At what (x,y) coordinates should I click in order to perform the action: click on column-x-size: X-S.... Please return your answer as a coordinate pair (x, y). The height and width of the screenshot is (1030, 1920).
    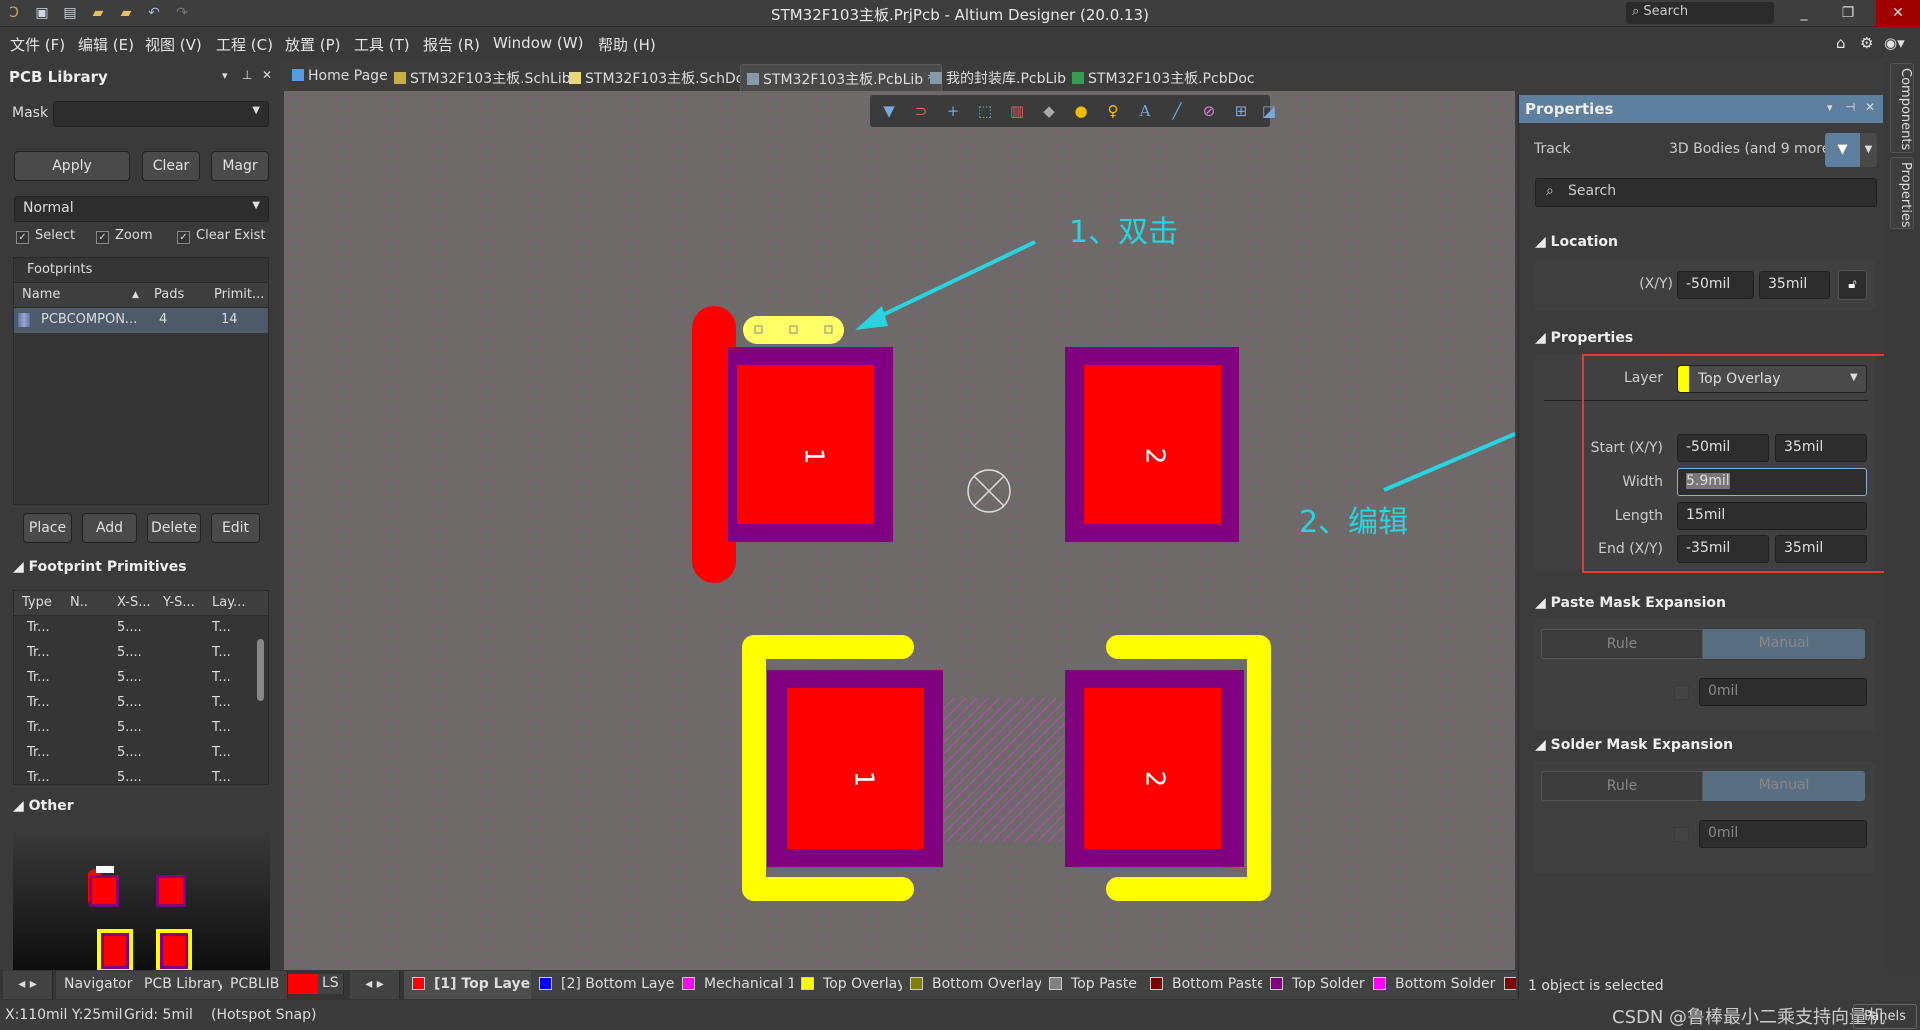
    Looking at the image, I should click on (134, 602).